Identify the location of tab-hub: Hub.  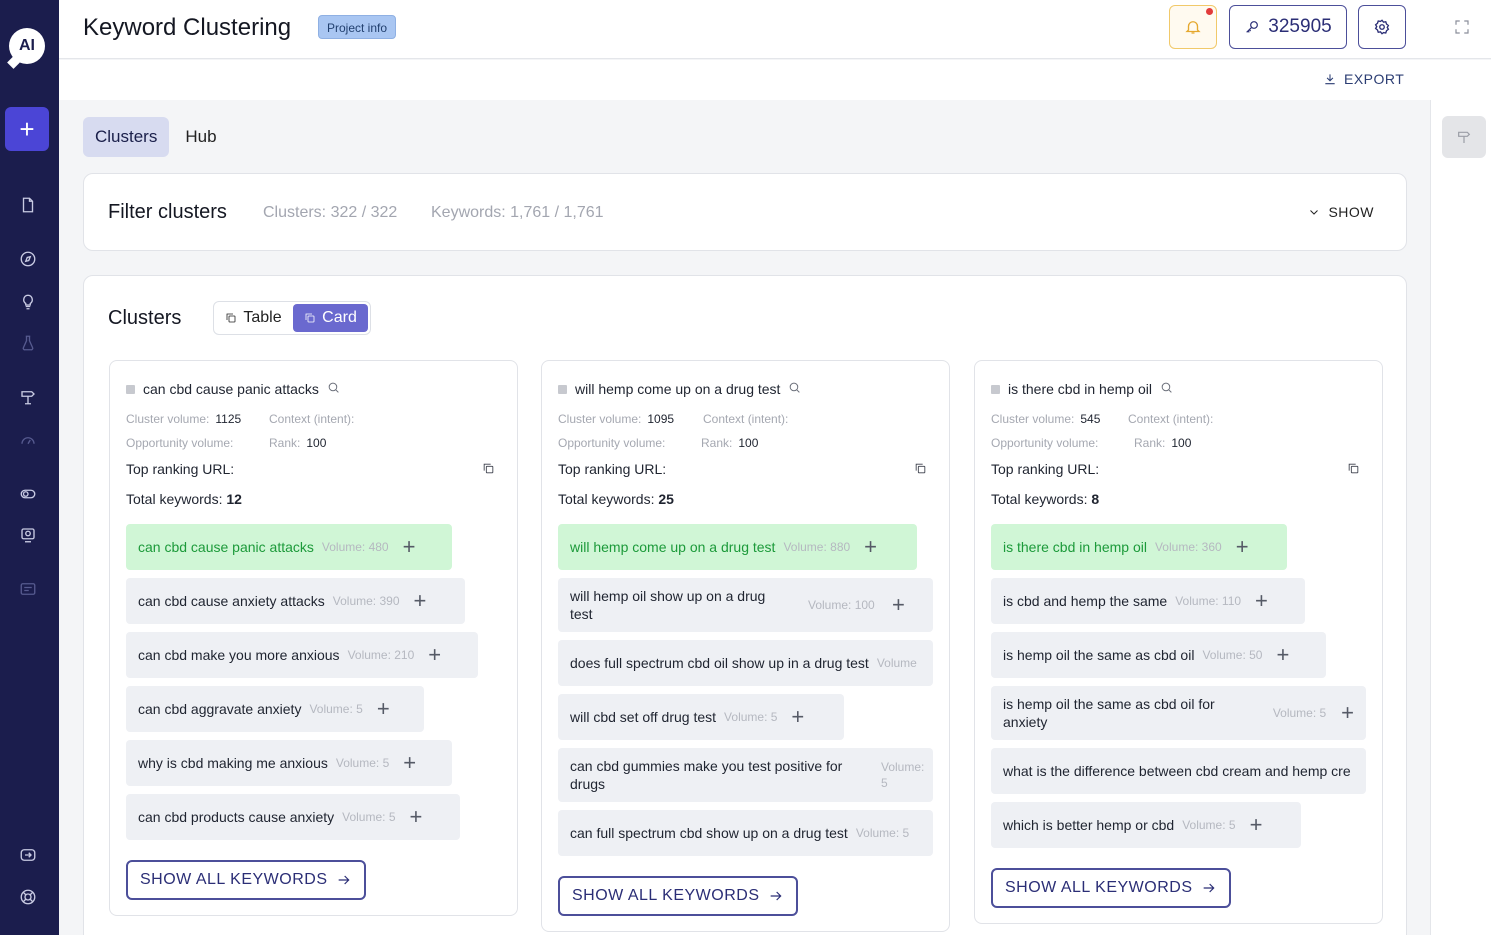
(200, 137).